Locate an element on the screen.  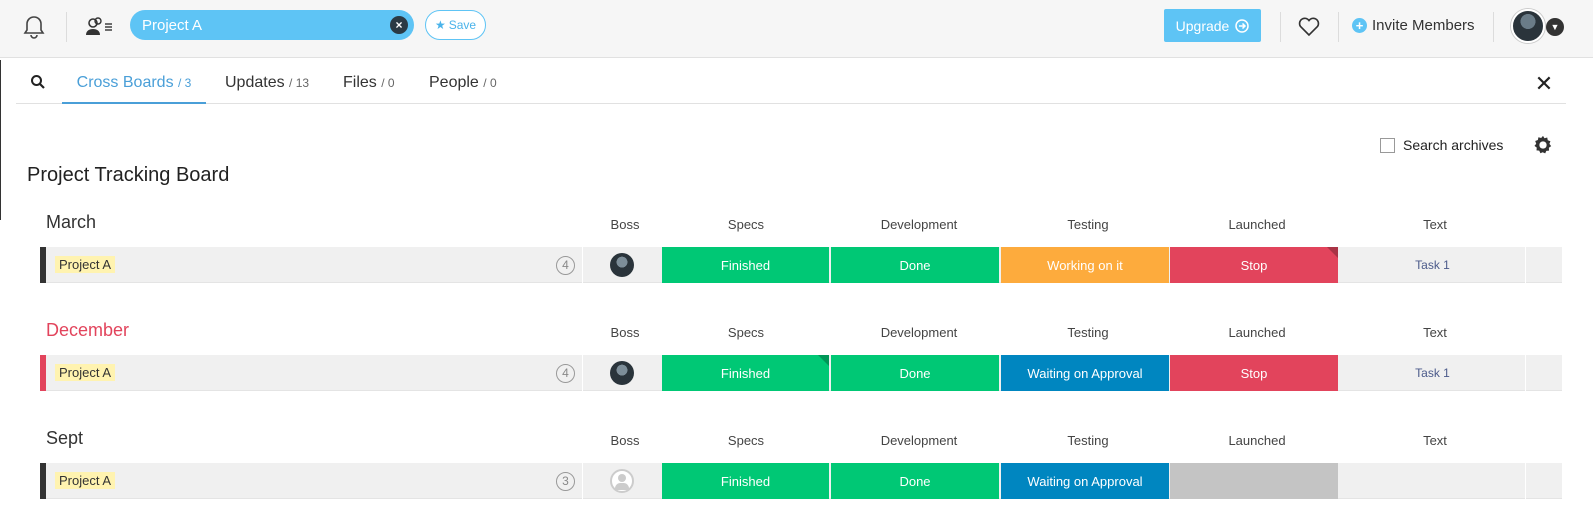
tab-people: People / 0 is located at coordinates (463, 89).